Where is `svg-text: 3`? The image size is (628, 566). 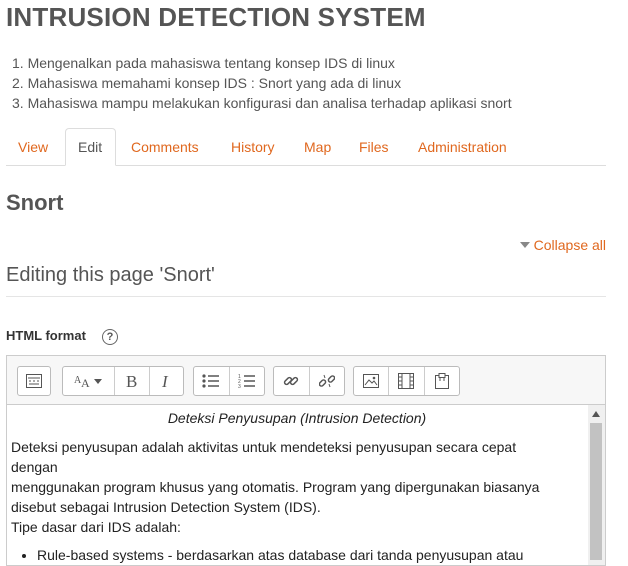 svg-text: 3 is located at coordinates (239, 386).